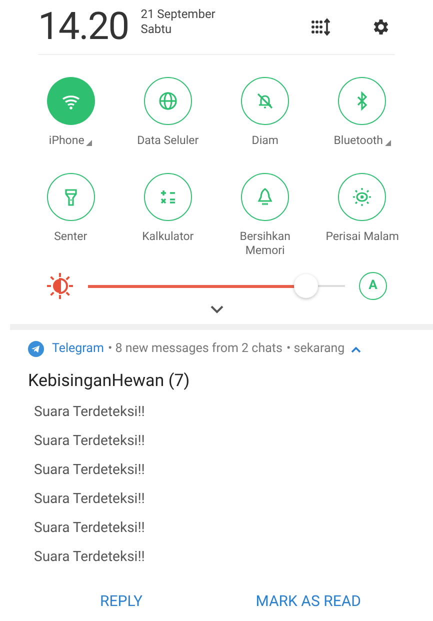  Describe the element at coordinates (78, 349) in the screenshot. I see `app-name: Telegram` at that location.